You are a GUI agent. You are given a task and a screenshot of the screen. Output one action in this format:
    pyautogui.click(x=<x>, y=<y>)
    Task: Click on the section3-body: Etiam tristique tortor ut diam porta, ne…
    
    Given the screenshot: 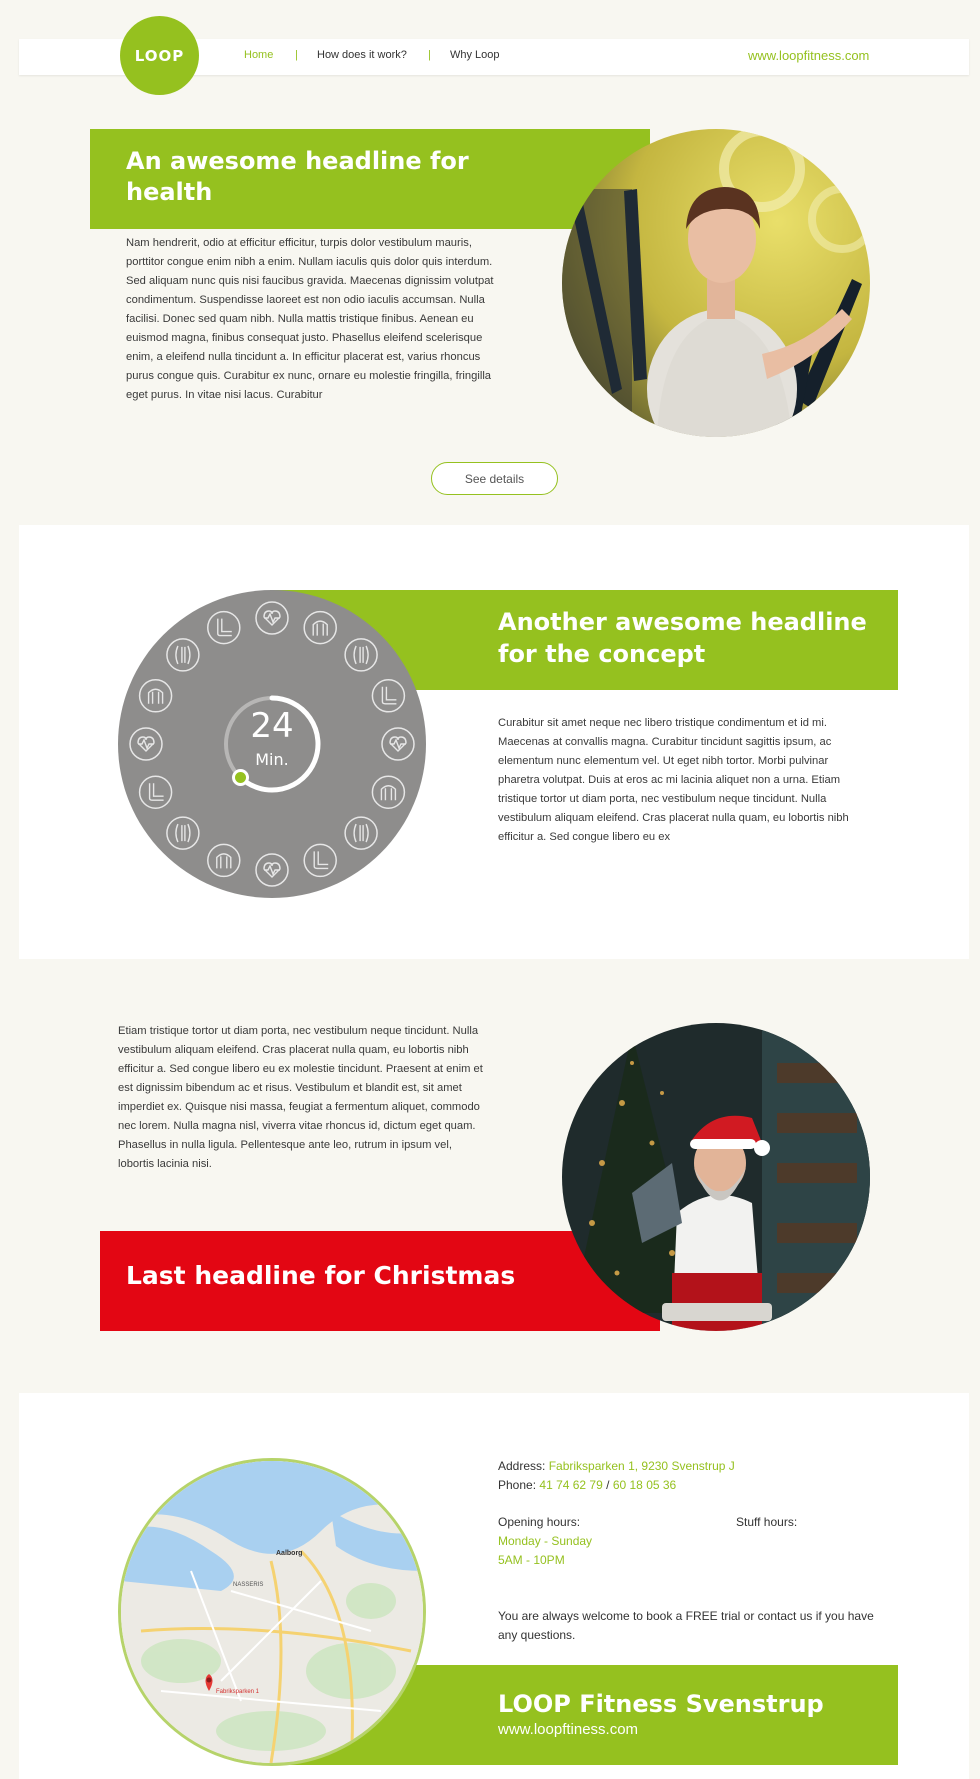 What is the action you would take?
    pyautogui.click(x=300, y=1097)
    